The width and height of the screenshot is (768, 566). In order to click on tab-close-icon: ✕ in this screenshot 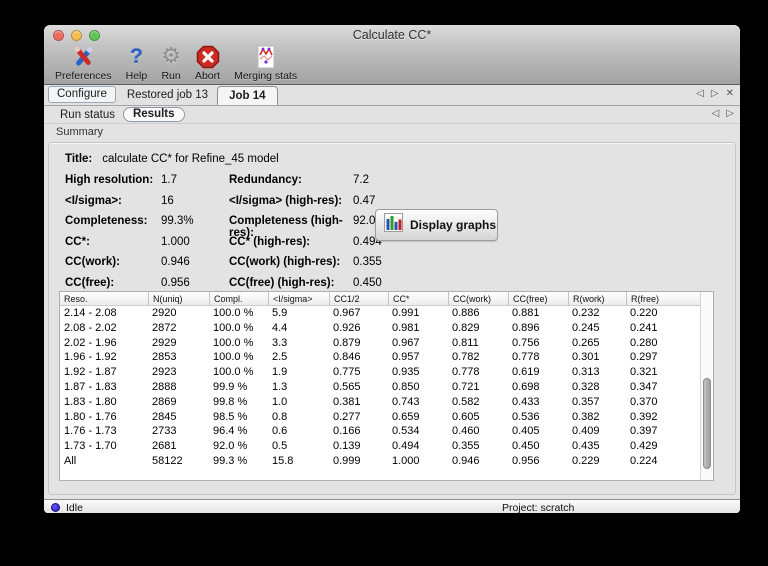, I will do `click(730, 93)`.